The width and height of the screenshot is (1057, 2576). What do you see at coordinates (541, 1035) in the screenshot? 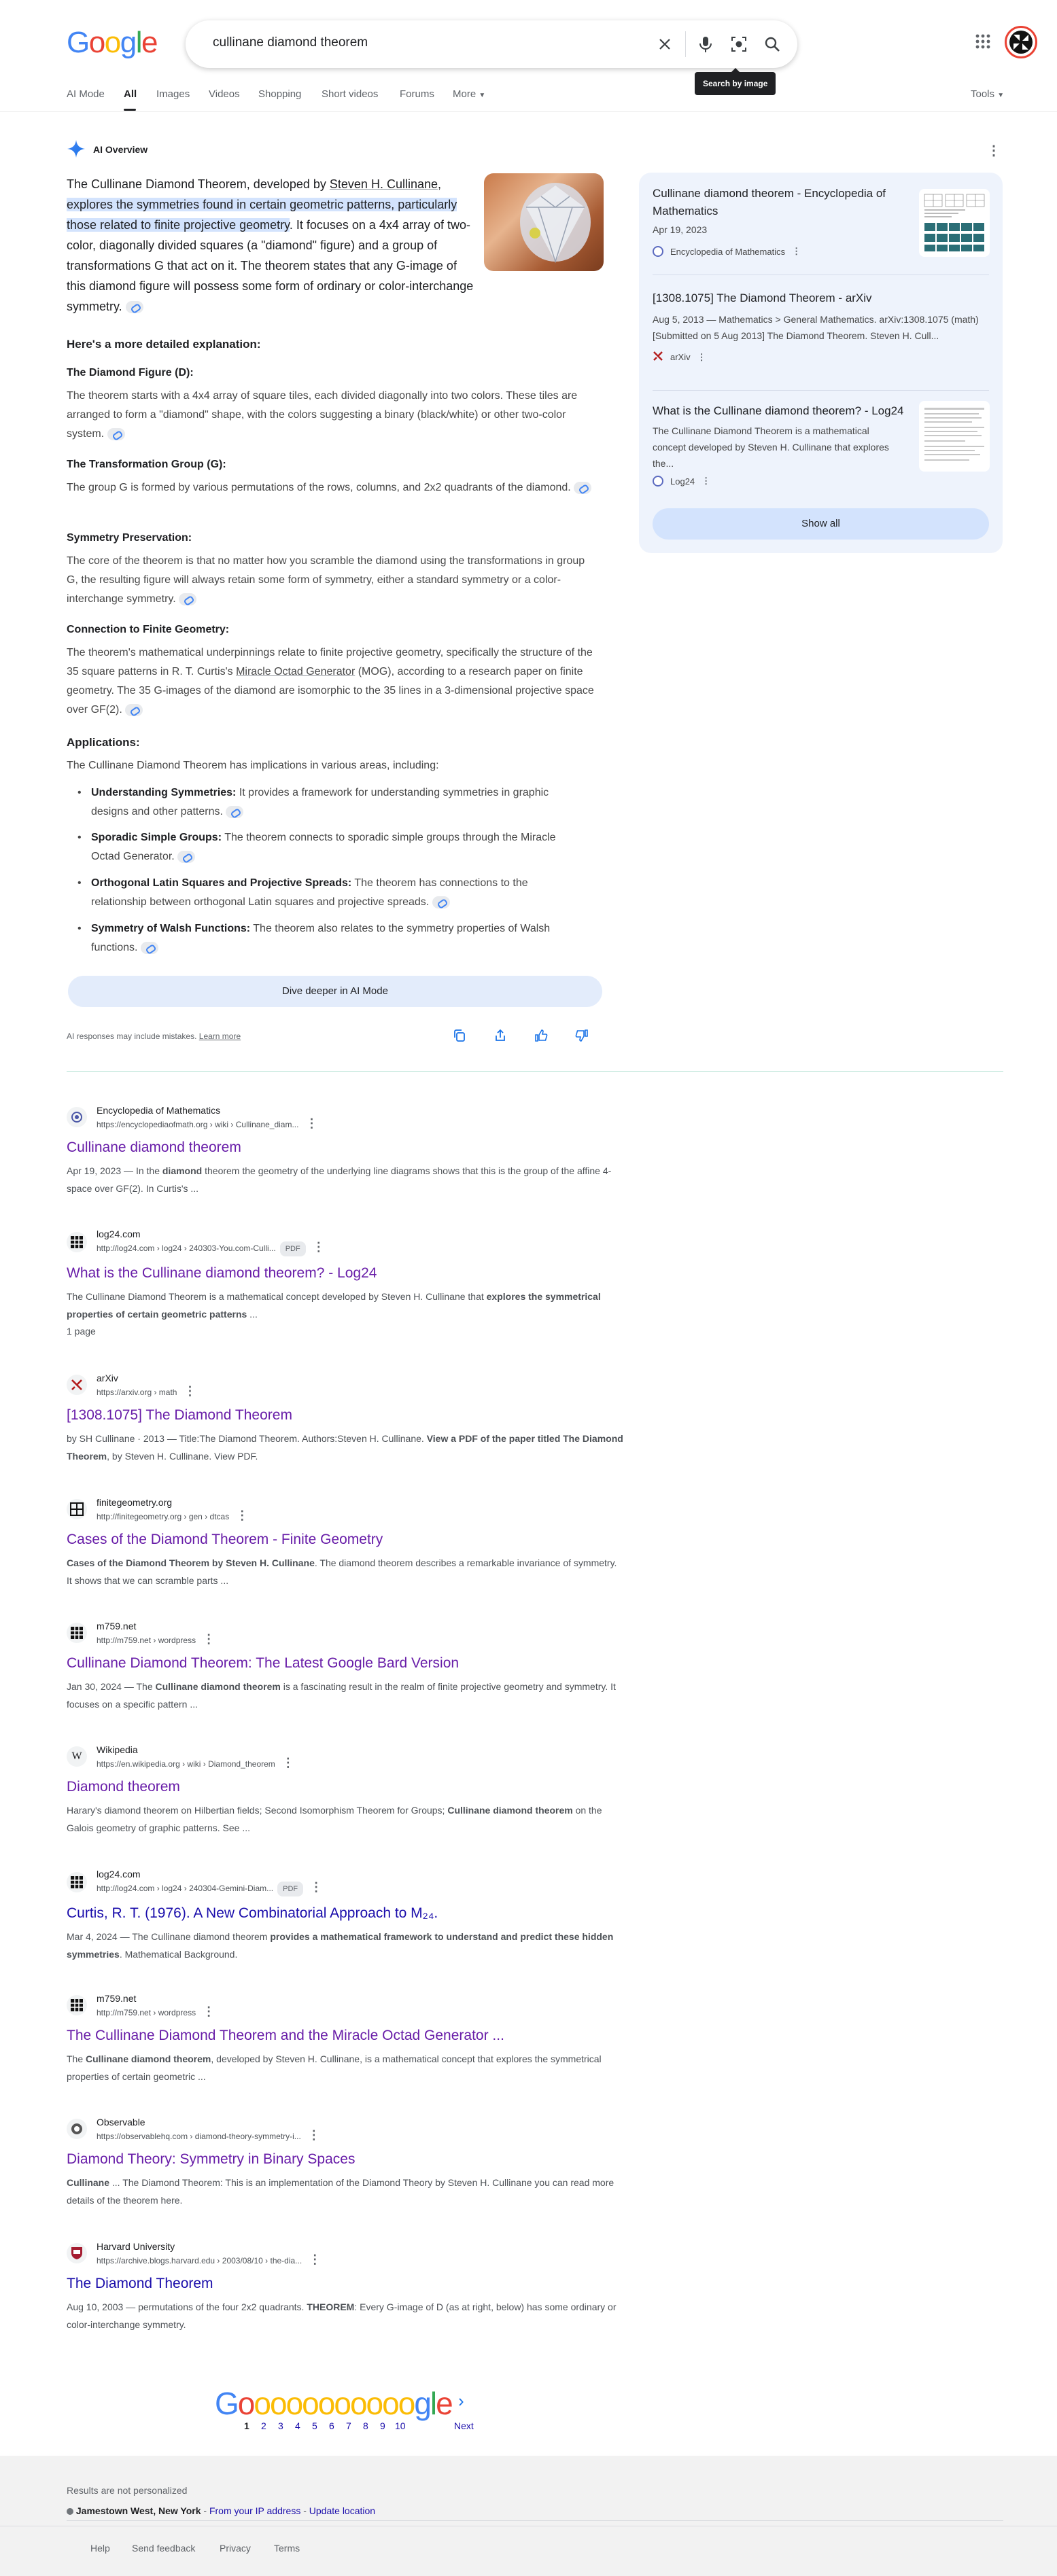
I see `thumbs-up-icon` at bounding box center [541, 1035].